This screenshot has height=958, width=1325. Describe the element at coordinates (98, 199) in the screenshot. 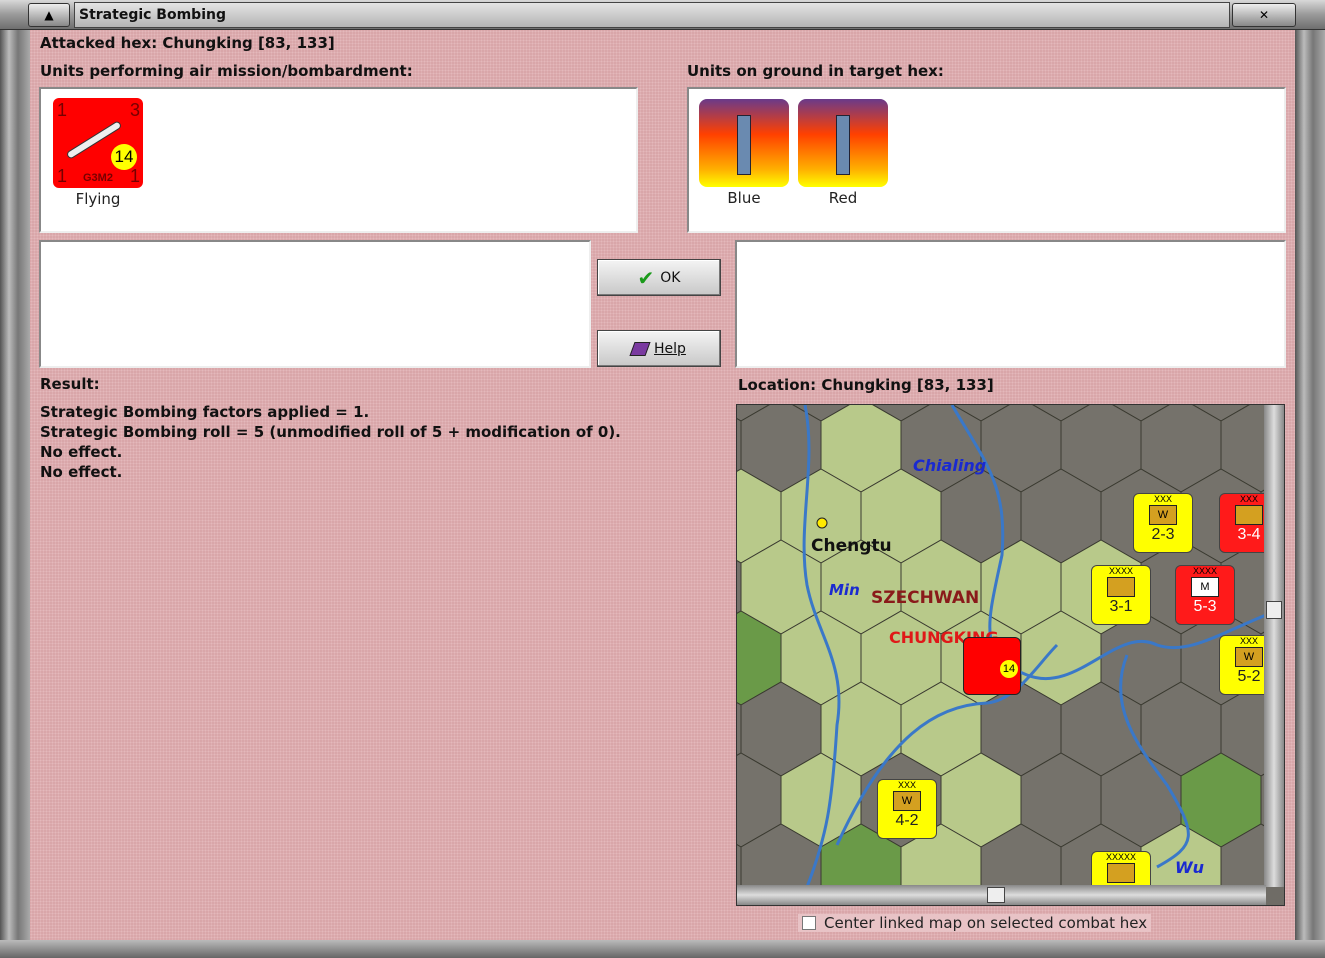

I see `unit-status: Flying` at that location.